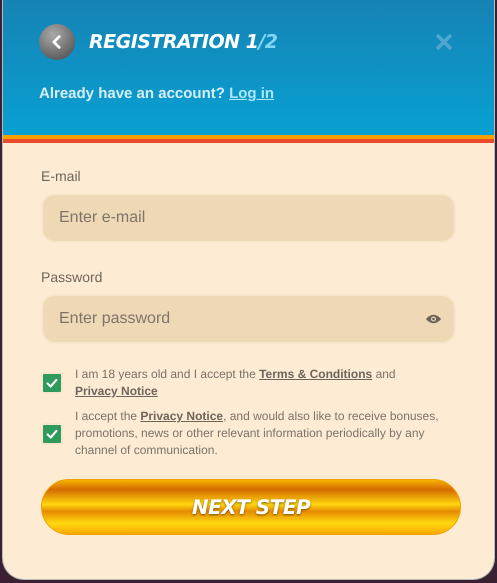 The width and height of the screenshot is (497, 583). Describe the element at coordinates (433, 319) in the screenshot. I see `eye-icon` at that location.